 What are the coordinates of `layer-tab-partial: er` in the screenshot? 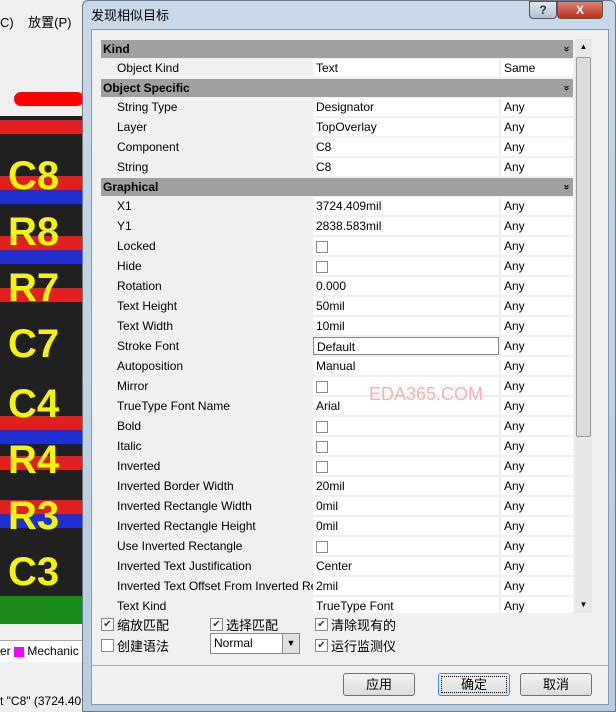 It's located at (5, 651).